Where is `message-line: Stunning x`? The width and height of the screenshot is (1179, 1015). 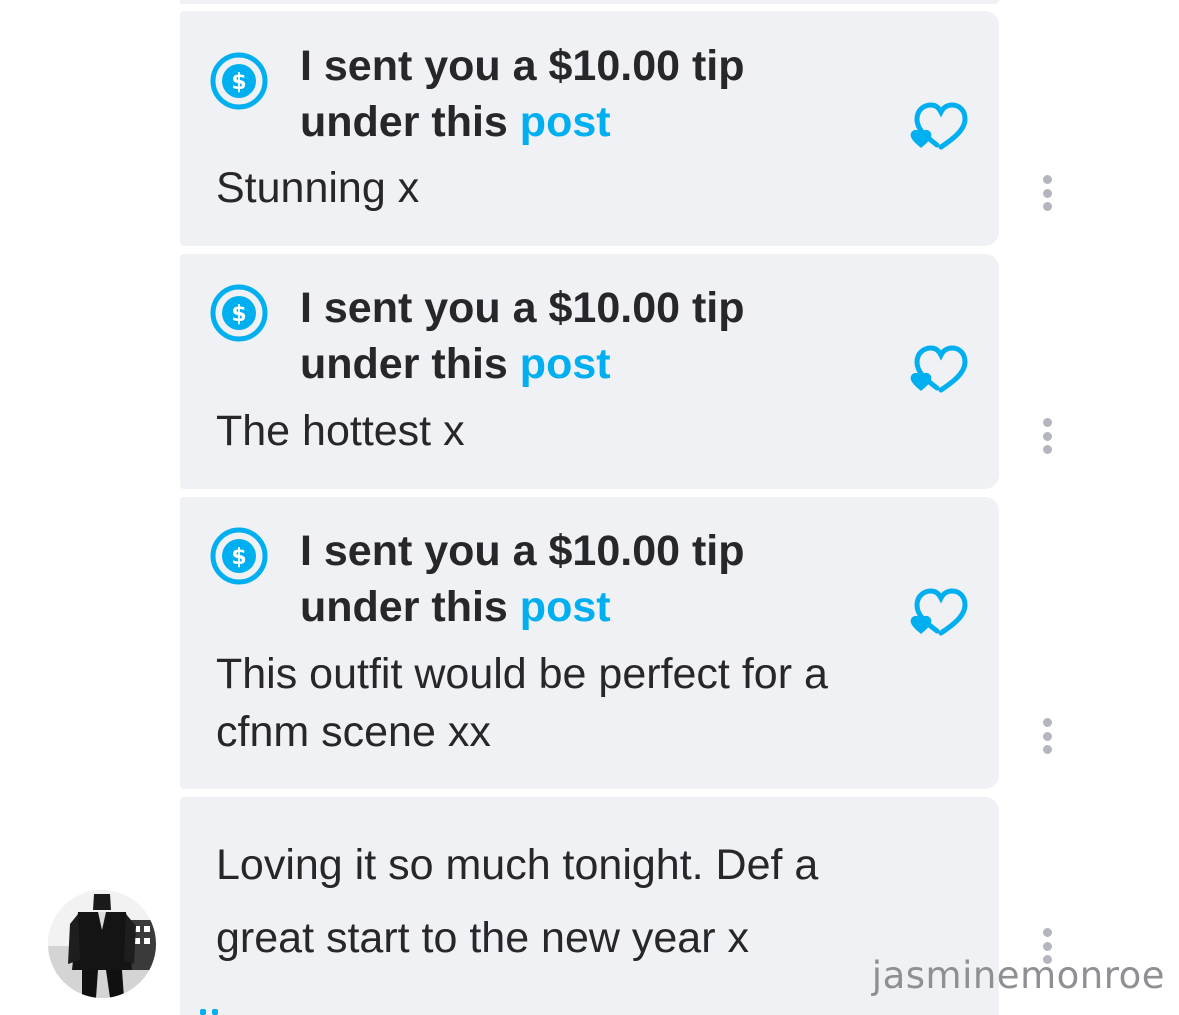 message-line: Stunning x is located at coordinates (318, 188).